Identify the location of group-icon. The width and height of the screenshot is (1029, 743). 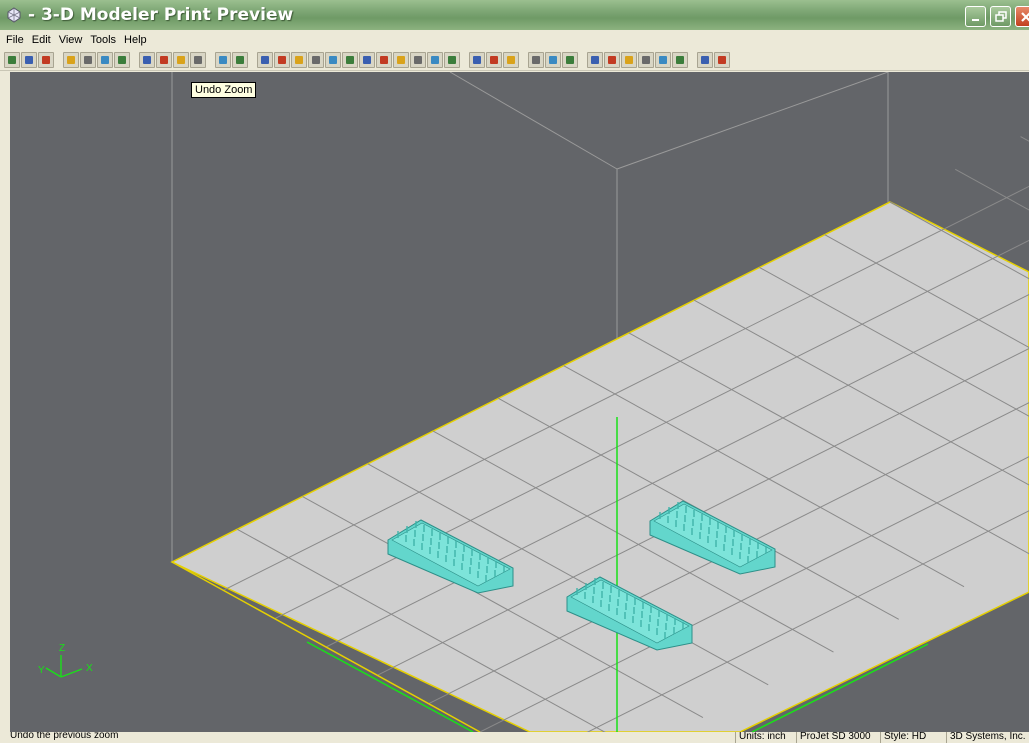
(147, 60).